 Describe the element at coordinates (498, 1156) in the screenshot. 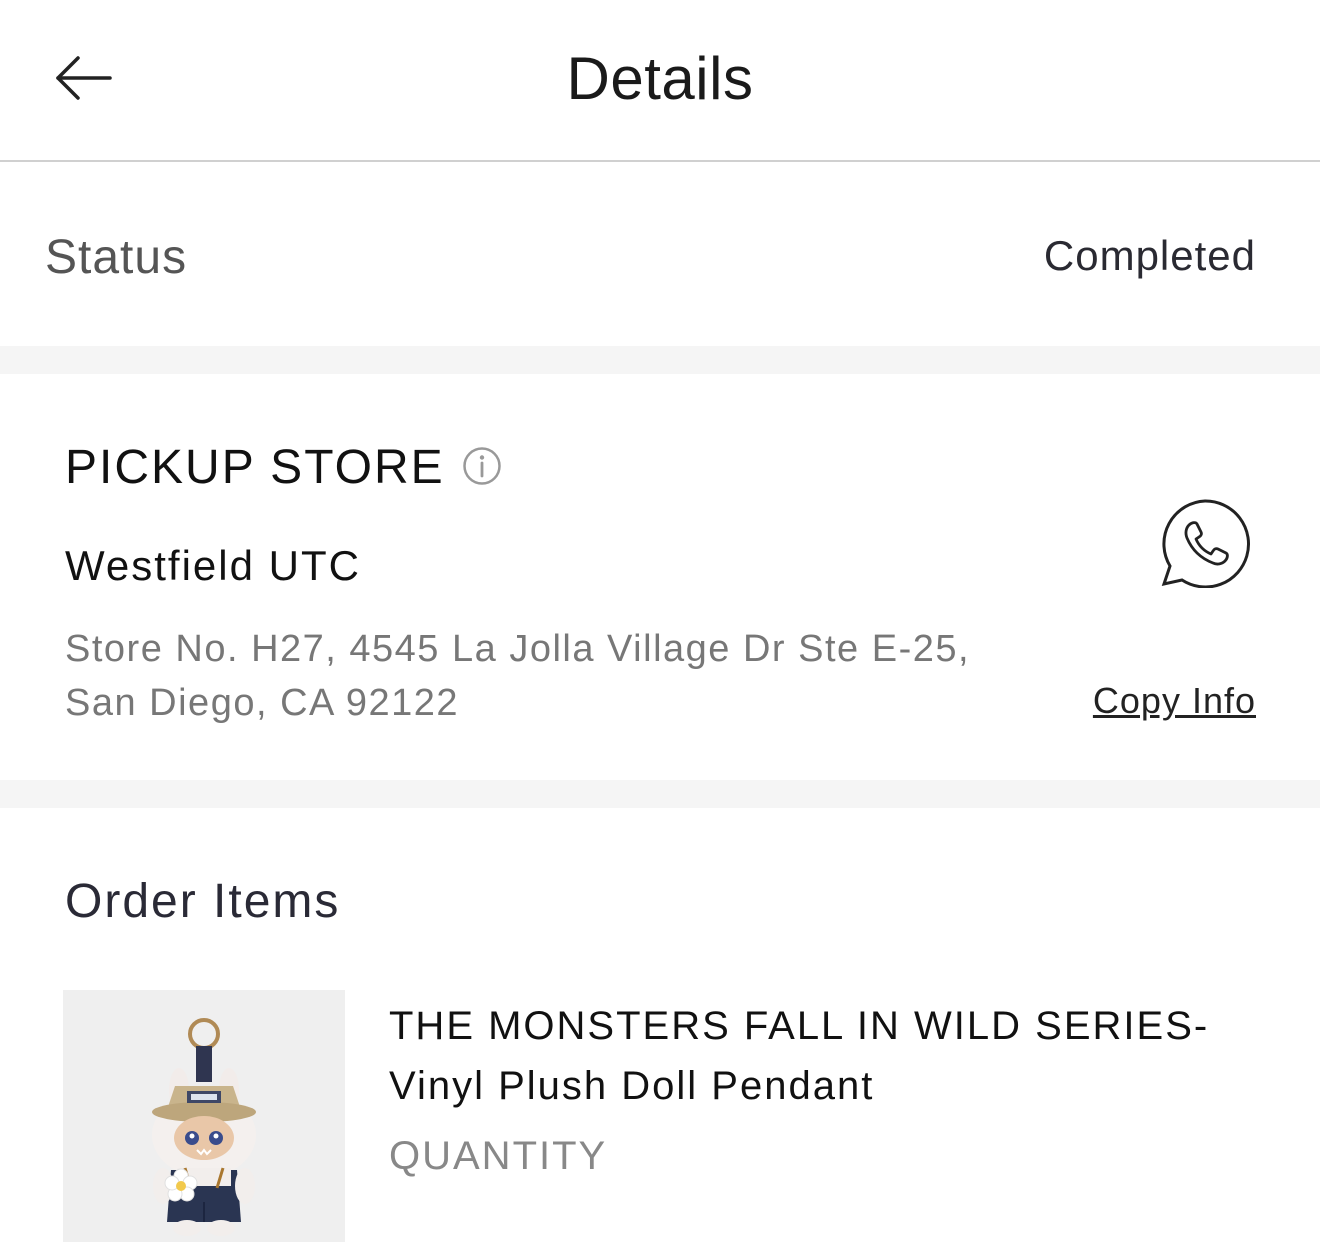

I see `quantity-label: QUANTITY` at that location.